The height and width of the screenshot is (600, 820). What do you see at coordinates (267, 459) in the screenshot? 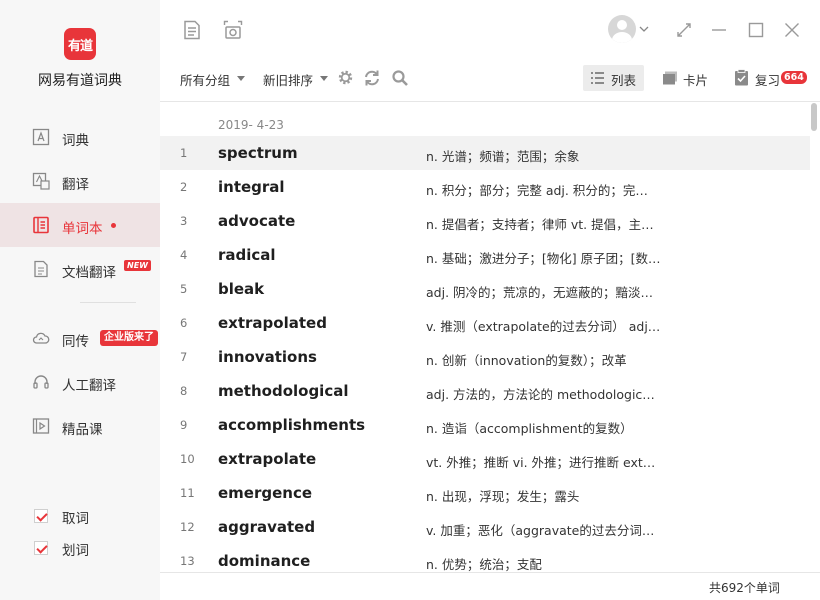
I see `word-text: extrapolate` at bounding box center [267, 459].